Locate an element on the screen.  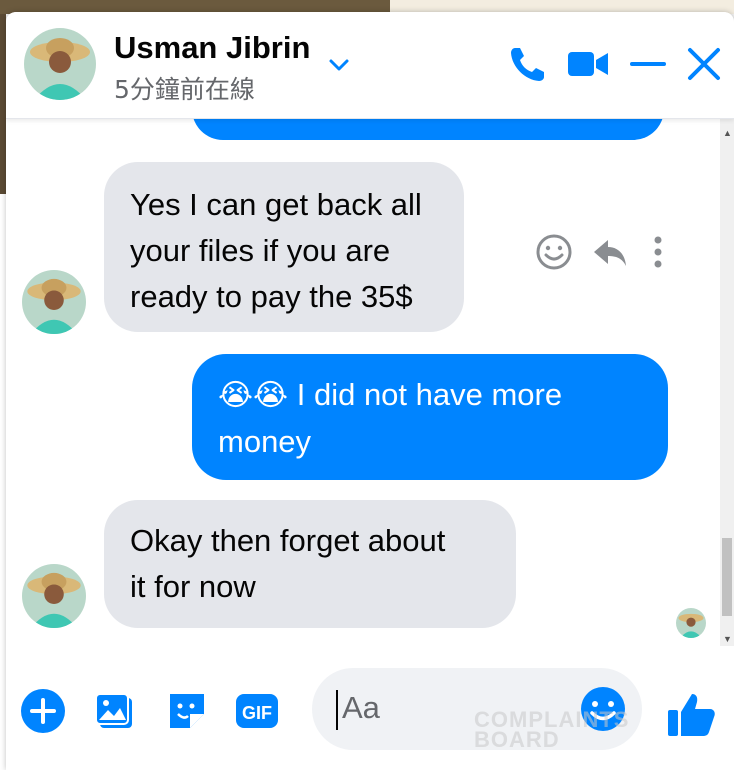
watermark: COMPLAINTS BOARD is located at coordinates (551, 730).